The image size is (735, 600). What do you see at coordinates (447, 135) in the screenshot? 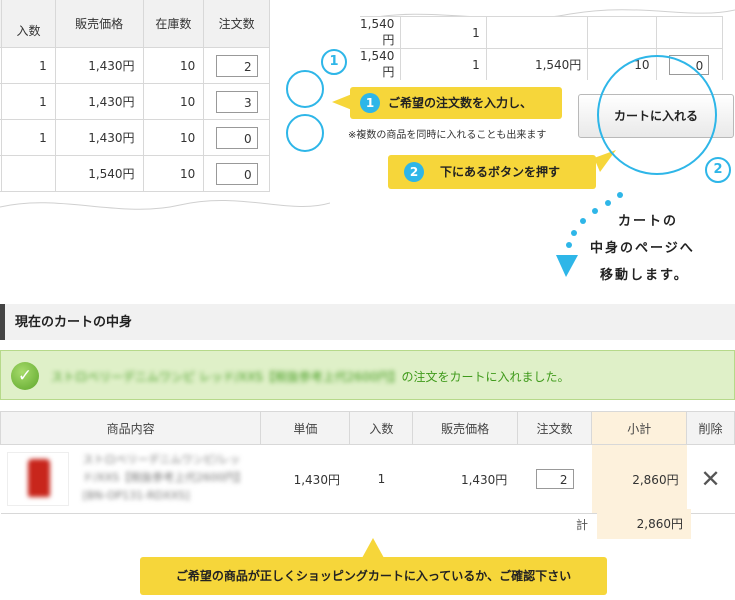
I see `step-one-note: ※複数の商品を同時に入れることも出来ます` at bounding box center [447, 135].